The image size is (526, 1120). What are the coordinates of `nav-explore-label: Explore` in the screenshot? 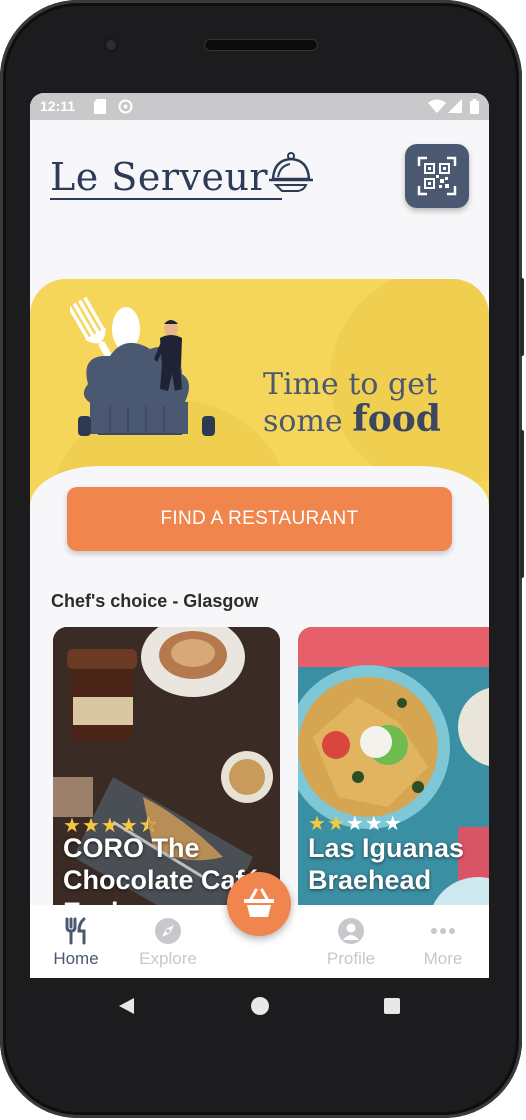 It's located at (168, 958).